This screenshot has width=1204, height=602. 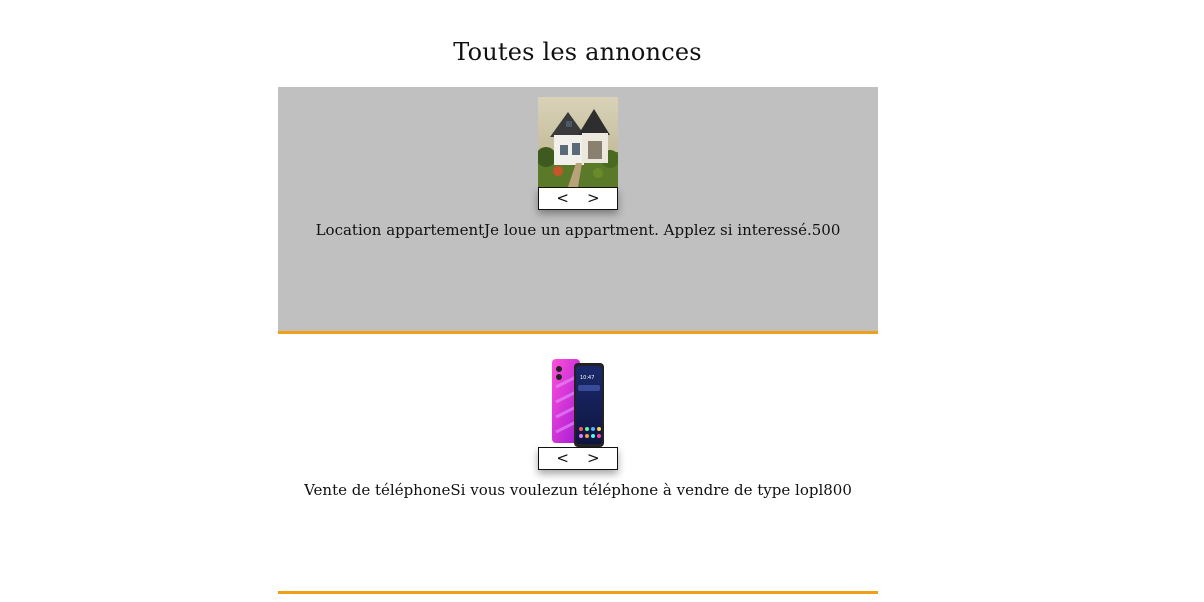 I want to click on image-carousel: < >, so click(x=578, y=153).